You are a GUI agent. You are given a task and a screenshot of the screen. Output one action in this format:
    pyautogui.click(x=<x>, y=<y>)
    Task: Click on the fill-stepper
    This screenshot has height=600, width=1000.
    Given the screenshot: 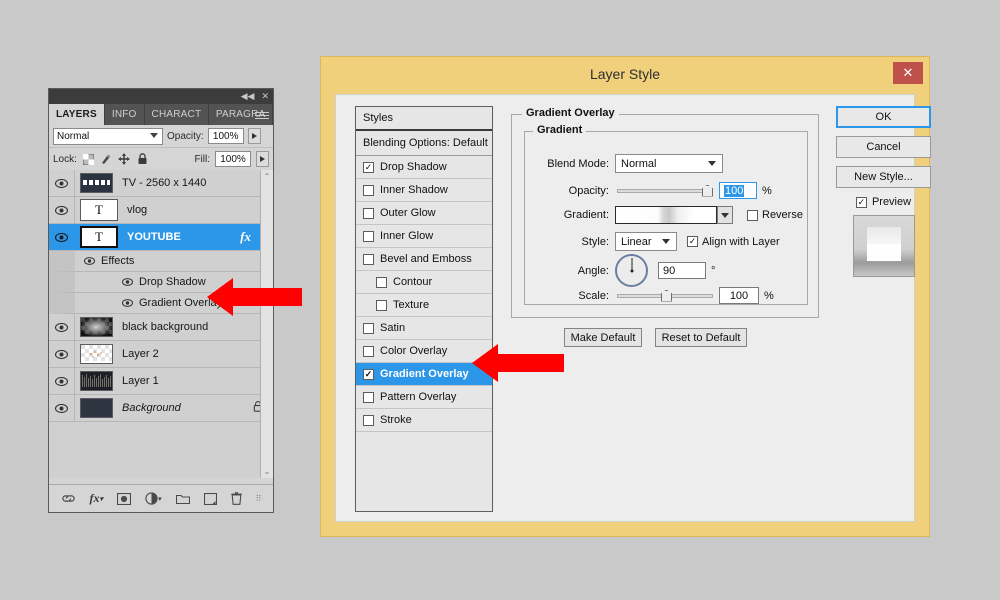 What is the action you would take?
    pyautogui.click(x=262, y=159)
    